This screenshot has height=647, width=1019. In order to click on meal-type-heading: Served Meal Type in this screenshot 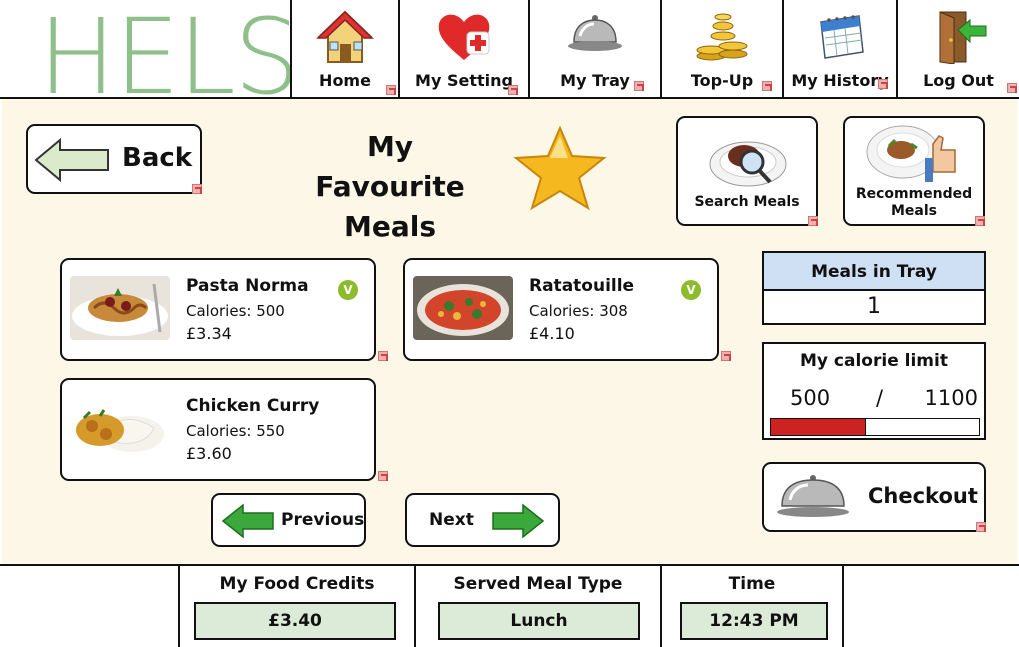, I will do `click(538, 584)`.